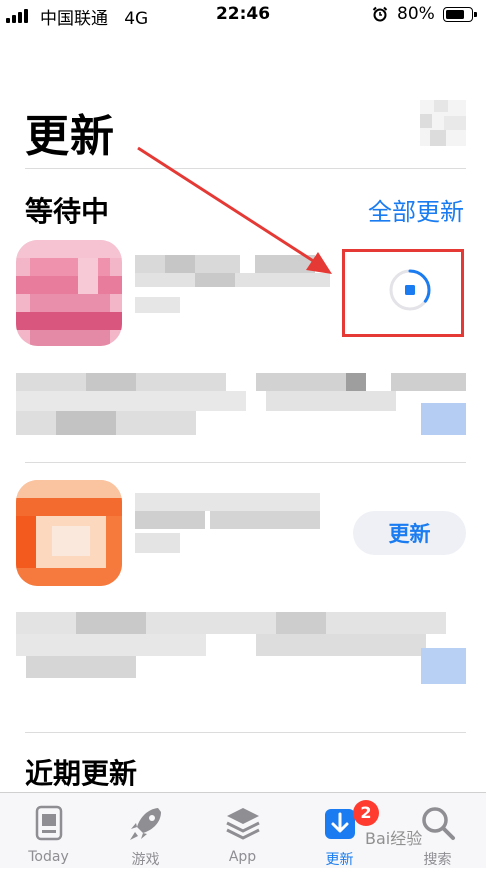 The image size is (486, 869). Describe the element at coordinates (245, 732) in the screenshot. I see `section-divider` at that location.